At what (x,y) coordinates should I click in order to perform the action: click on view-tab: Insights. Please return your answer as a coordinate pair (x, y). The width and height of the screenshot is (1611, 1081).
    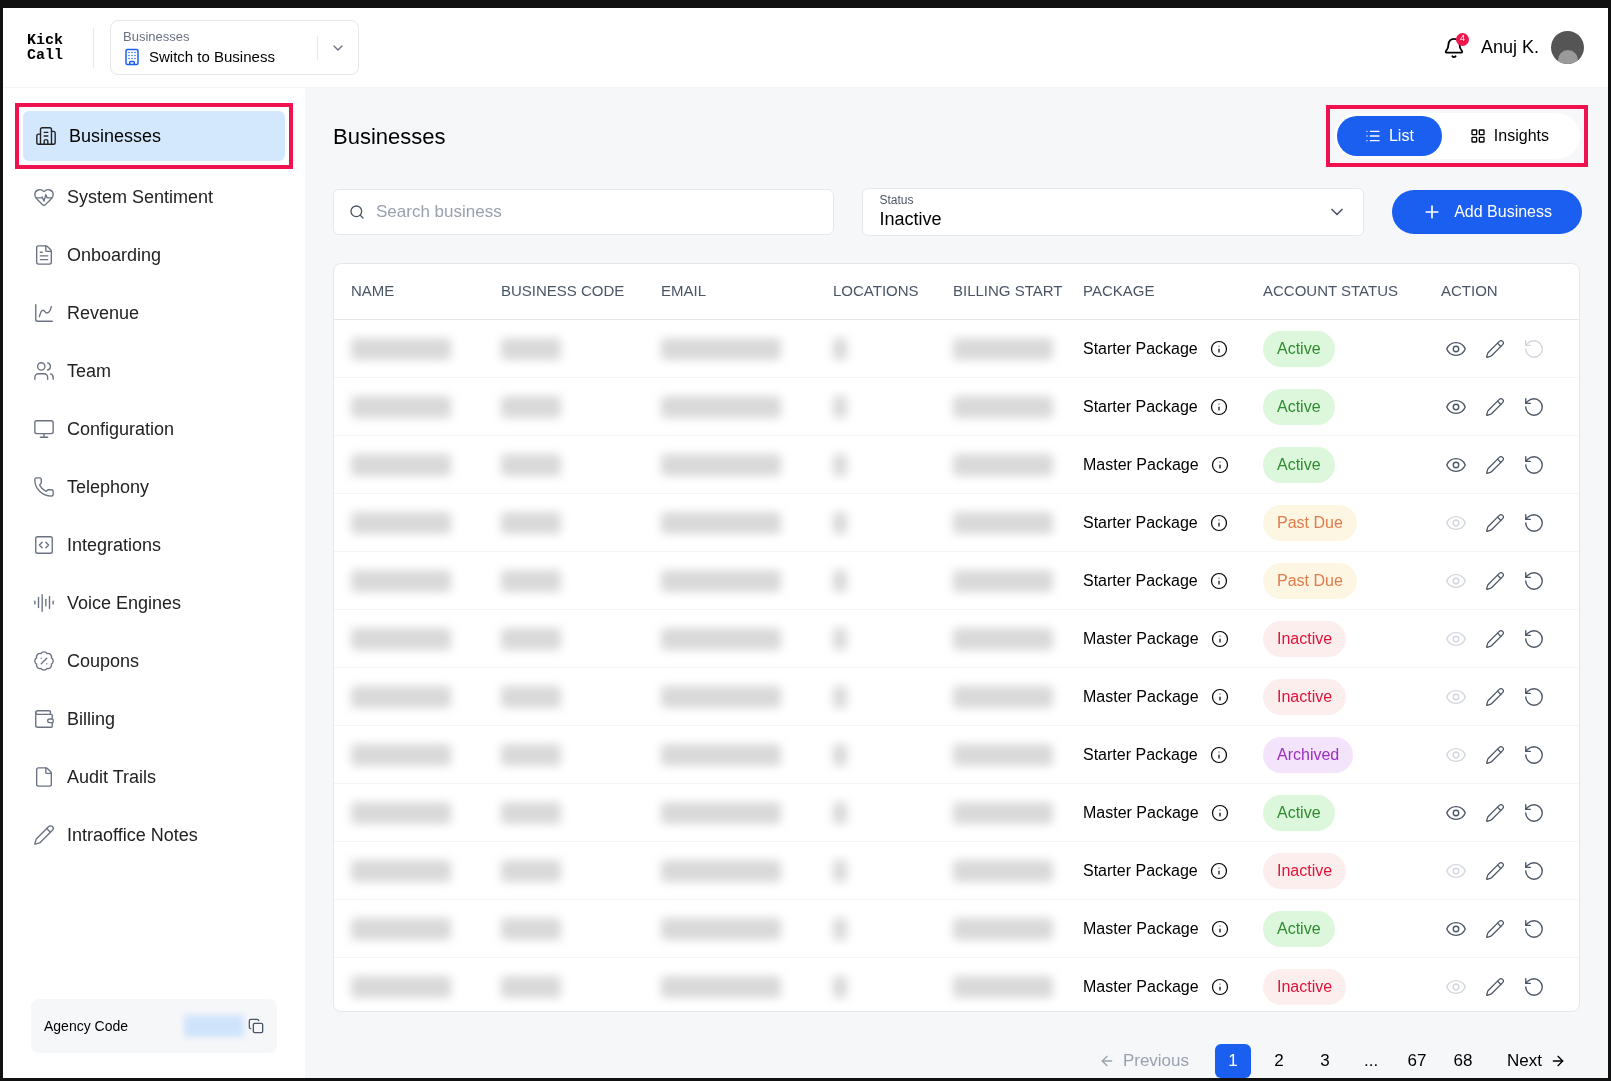
    Looking at the image, I should click on (1509, 136).